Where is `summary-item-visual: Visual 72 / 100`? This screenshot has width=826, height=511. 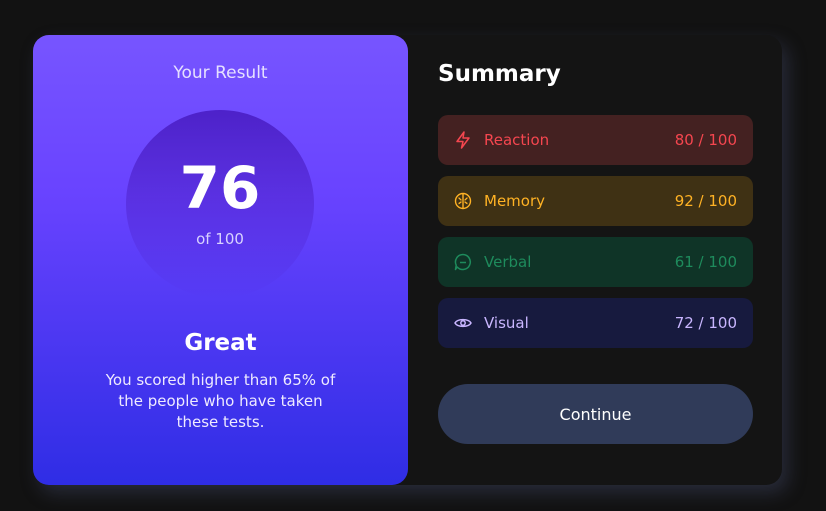
summary-item-visual: Visual 72 / 100 is located at coordinates (595, 323).